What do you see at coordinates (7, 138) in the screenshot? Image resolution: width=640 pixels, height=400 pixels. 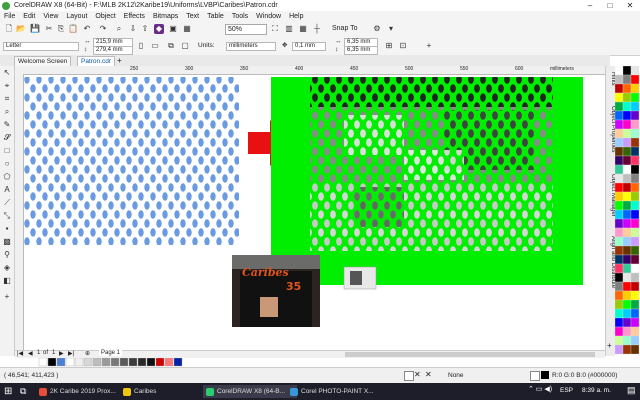 I see `artistic-media-icon: 𝓢` at bounding box center [7, 138].